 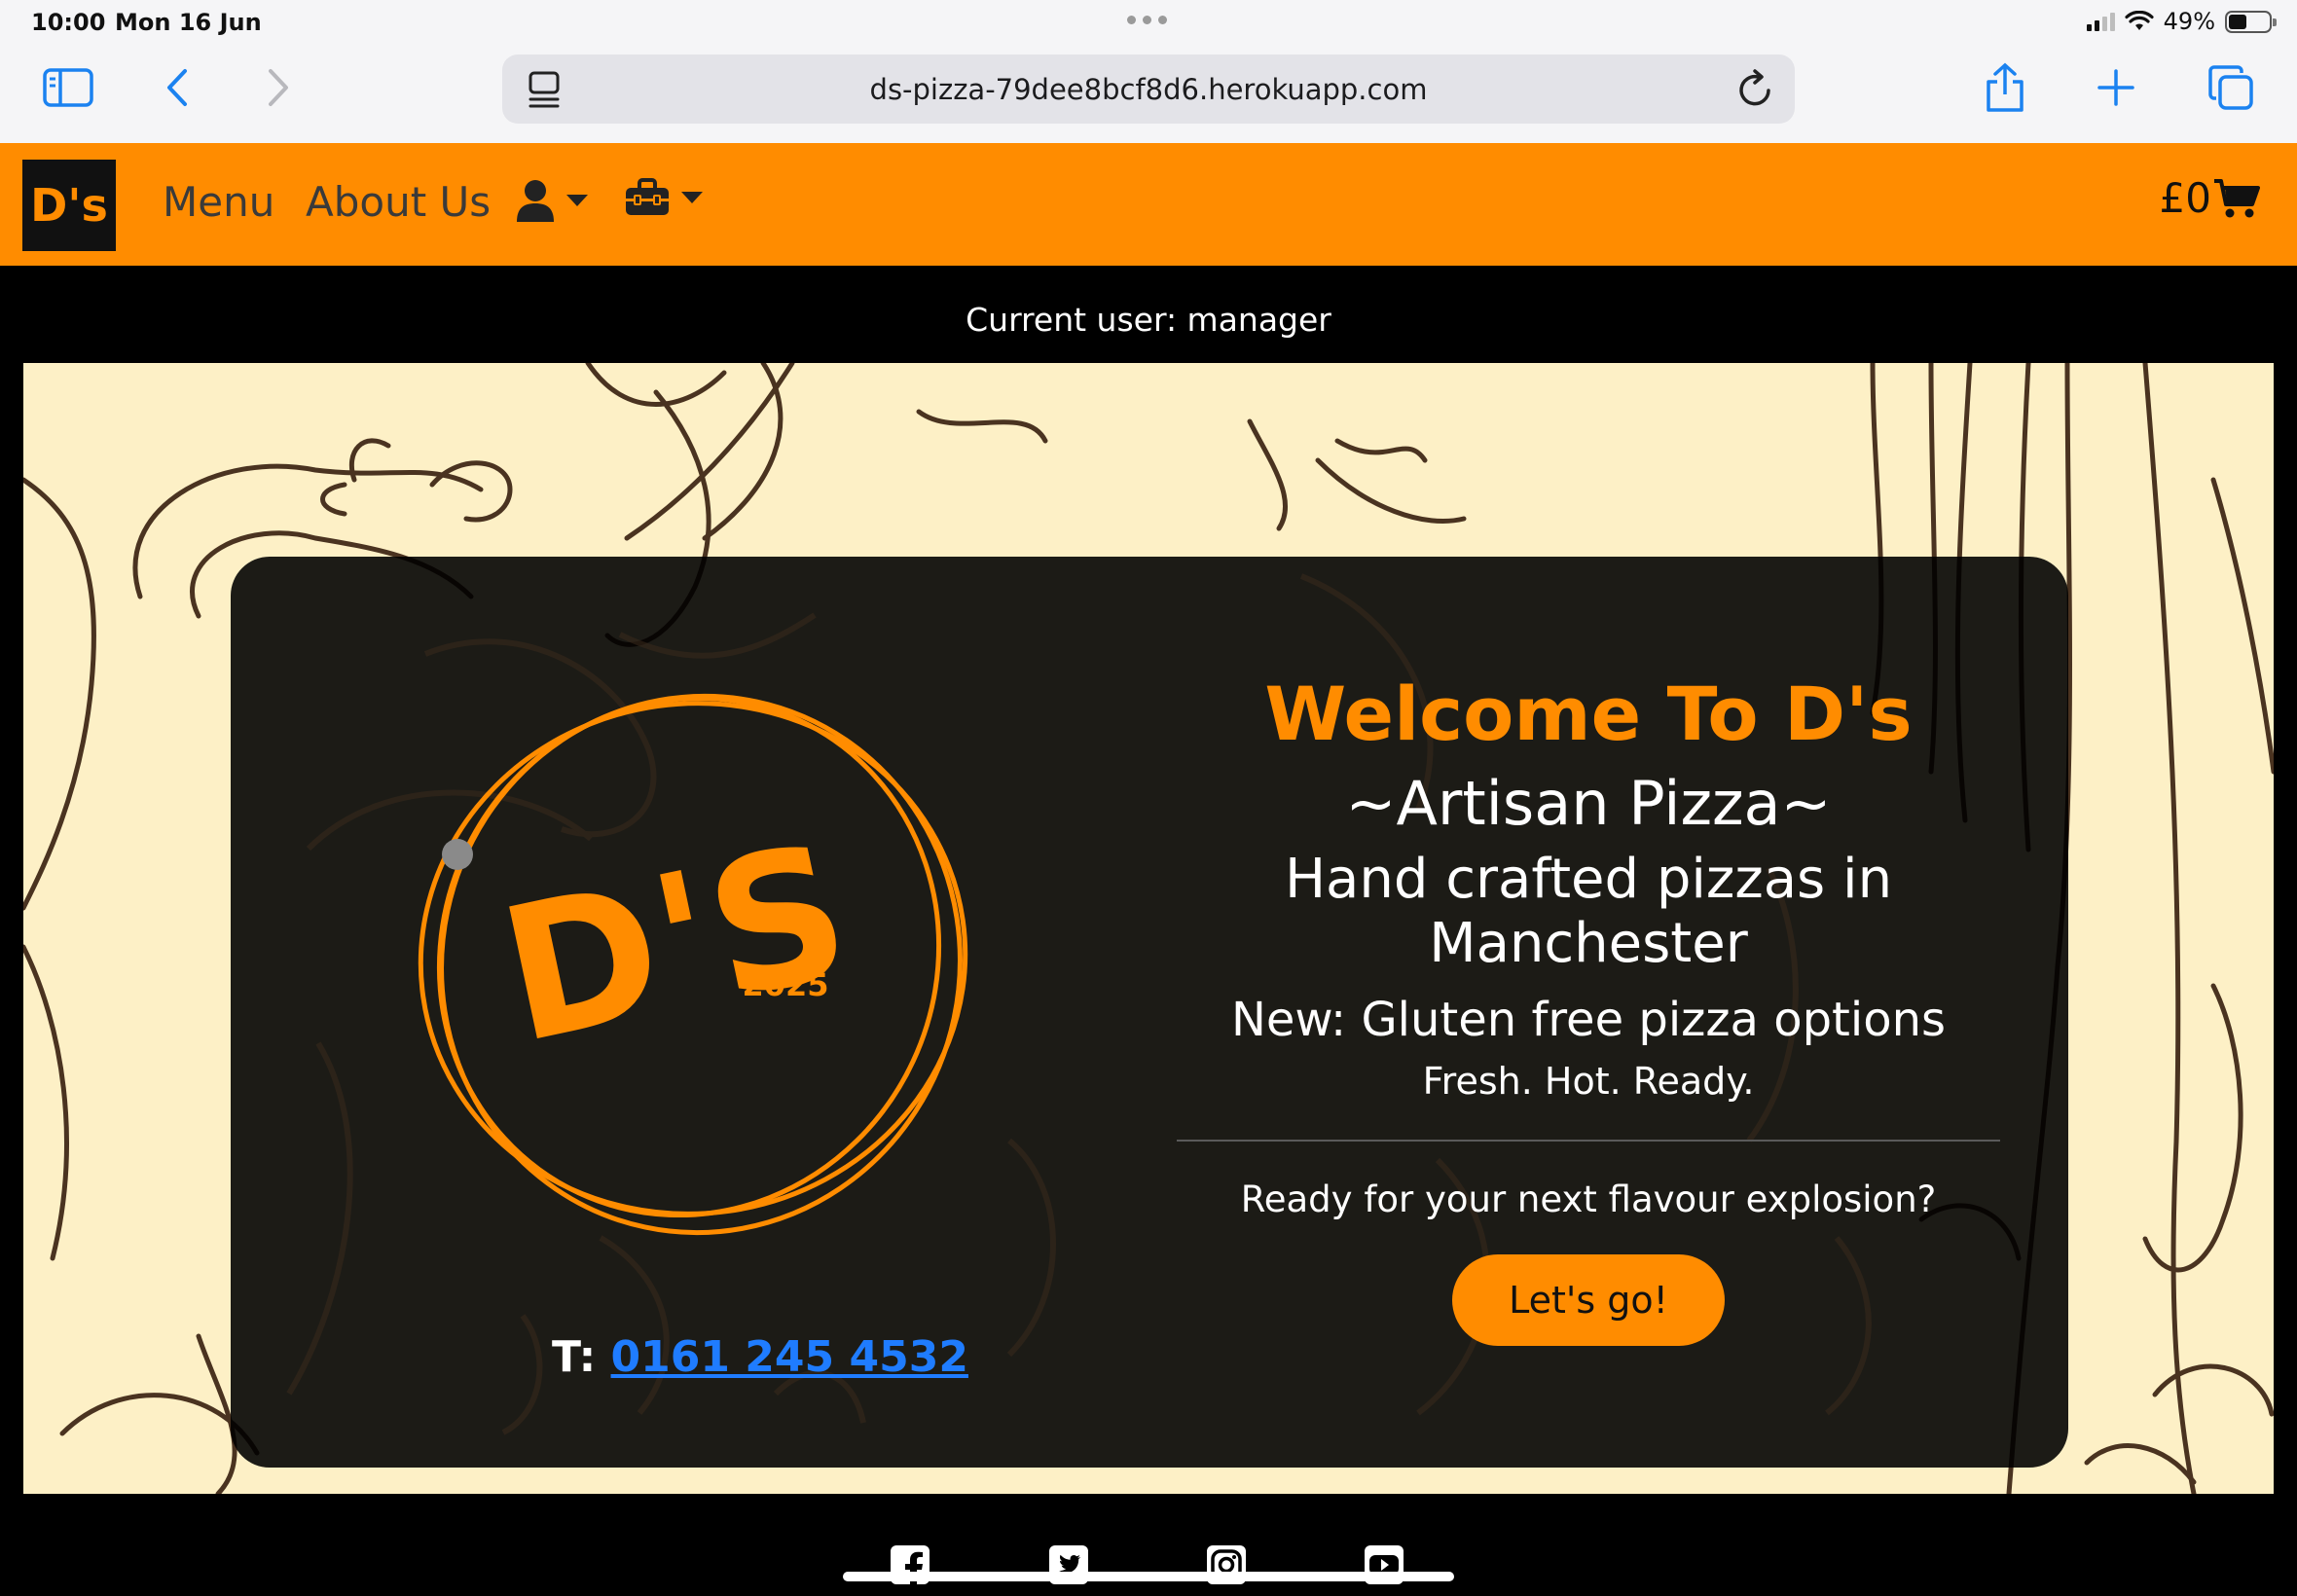 I want to click on cta-prompt: Ready for your next flavour explosion?, so click(x=1589, y=1199).